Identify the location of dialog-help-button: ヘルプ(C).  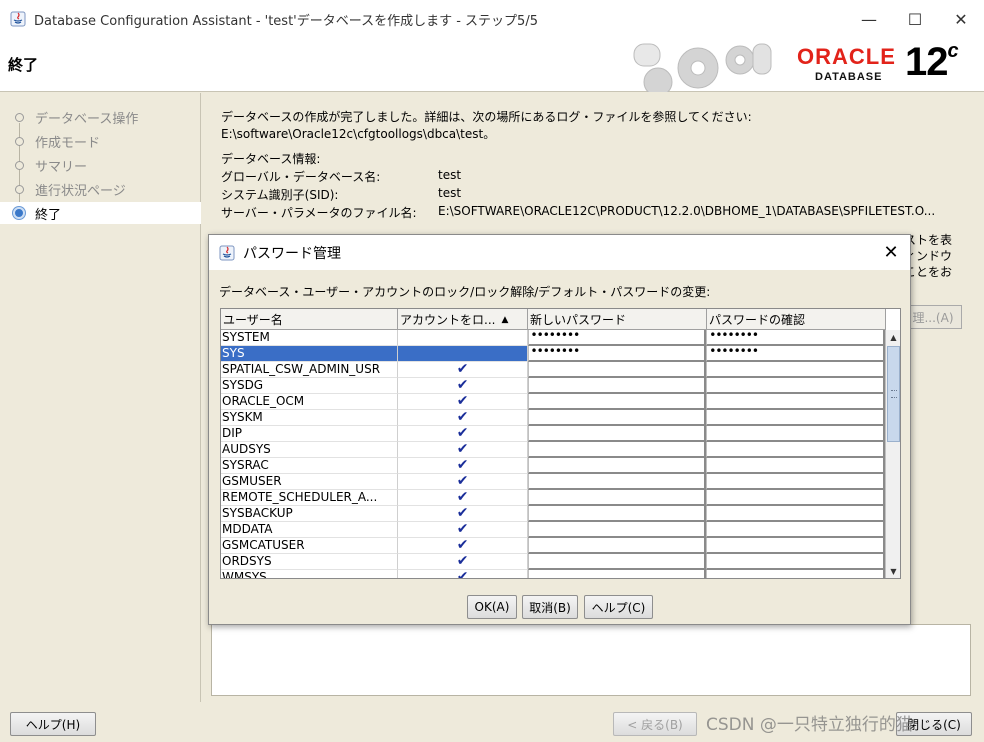
(618, 607).